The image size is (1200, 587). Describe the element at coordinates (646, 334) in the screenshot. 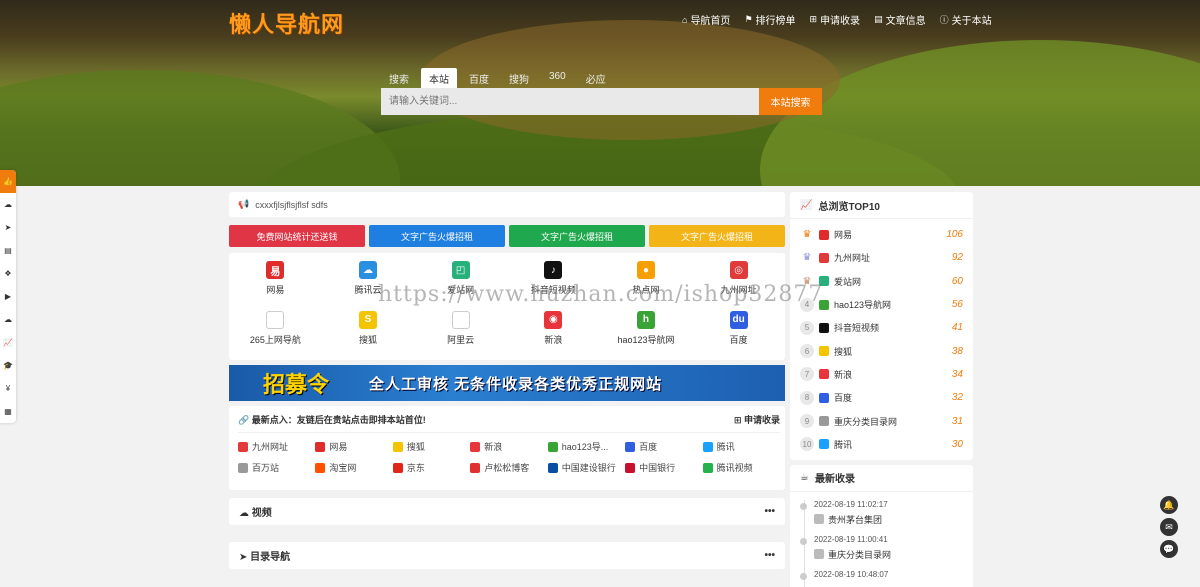

I see `site-tile: h hao123导航网` at that location.